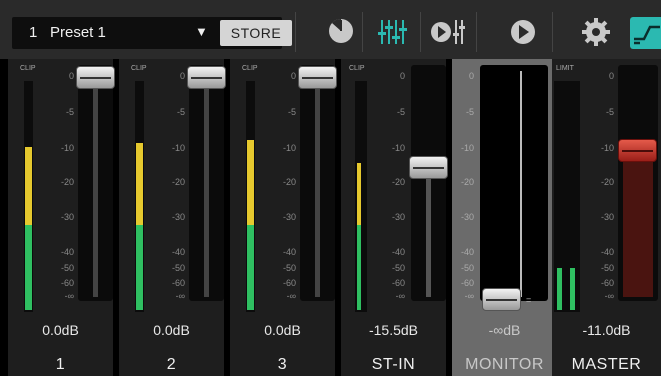 This screenshot has height=376, width=661. I want to click on limit-indicator: LIMIT, so click(565, 68).